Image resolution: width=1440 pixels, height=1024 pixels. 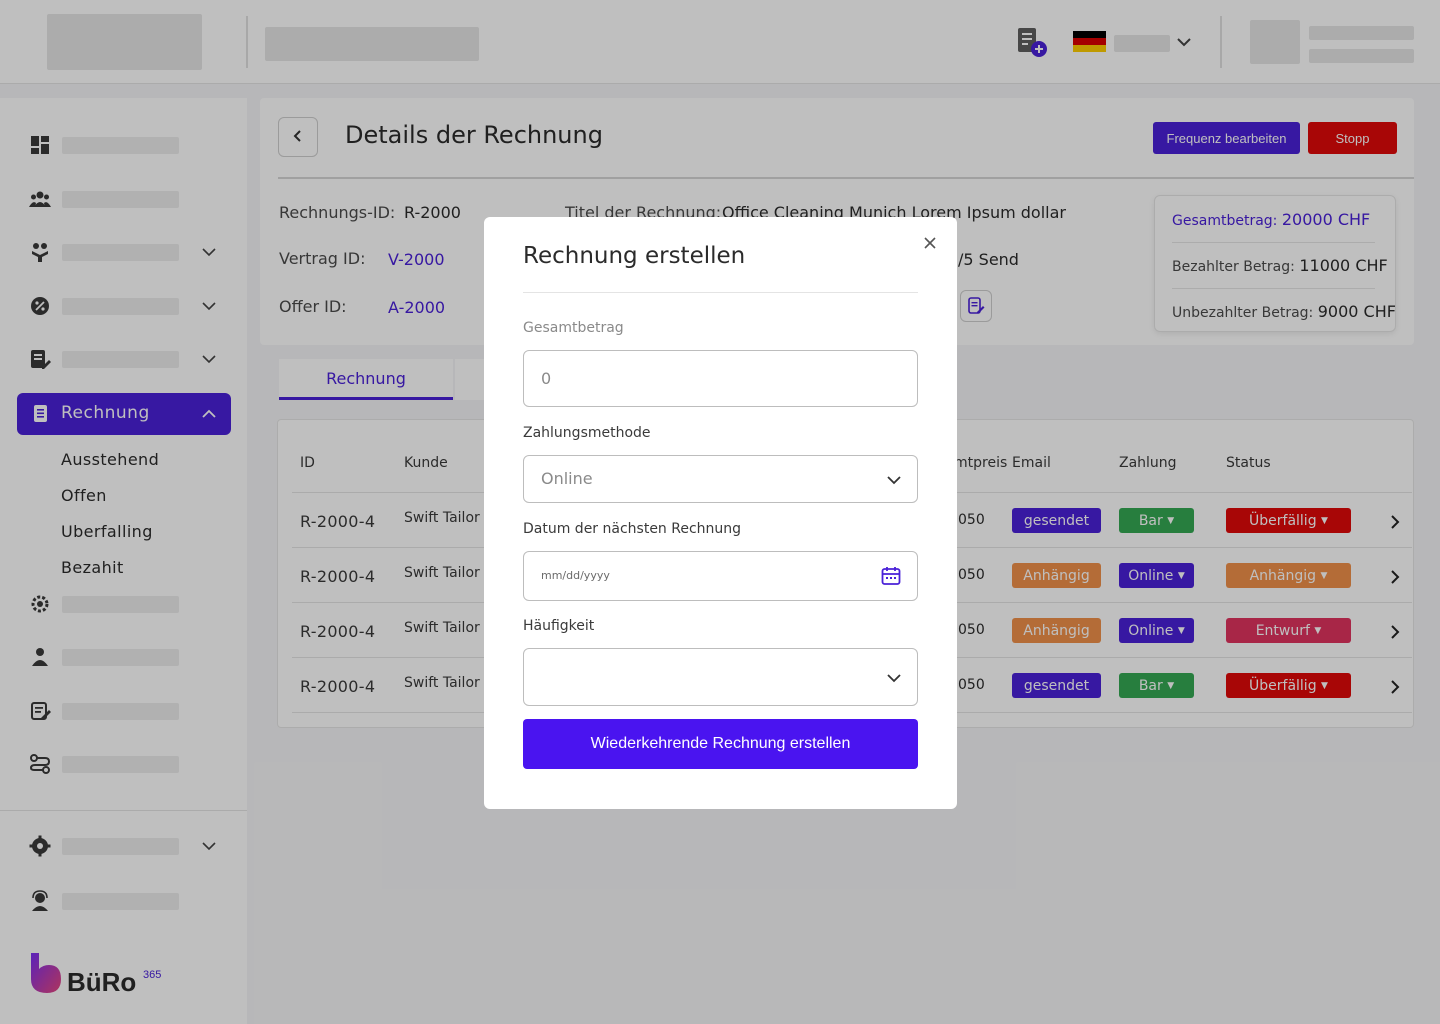 What do you see at coordinates (720, 576) in the screenshot?
I see `next-date-input: mm/dd/yyyy` at bounding box center [720, 576].